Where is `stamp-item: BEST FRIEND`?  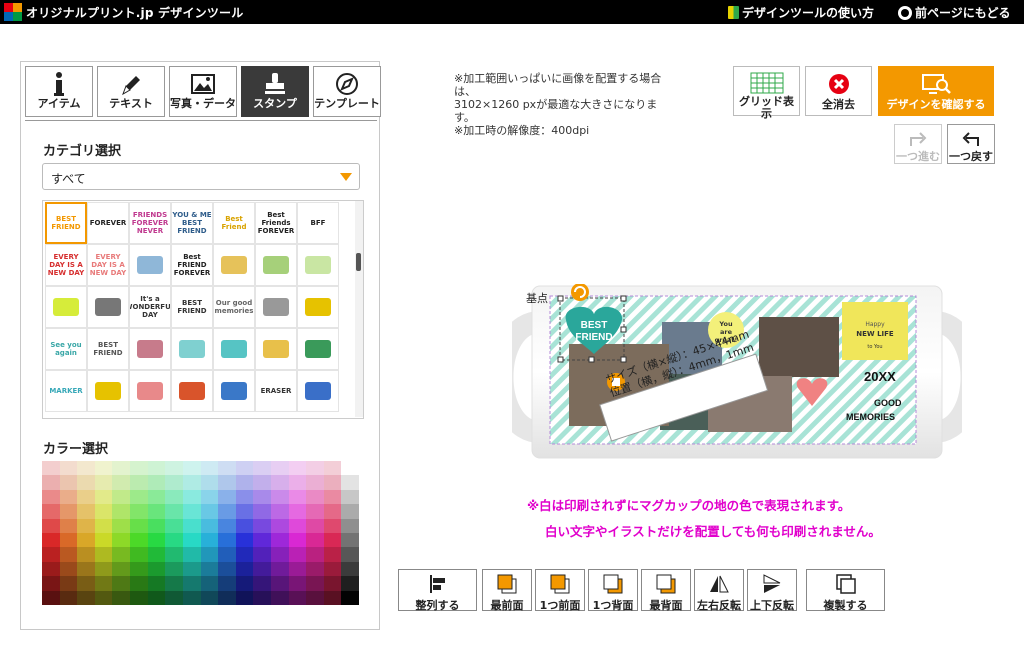 stamp-item: BEST FRIEND is located at coordinates (108, 349).